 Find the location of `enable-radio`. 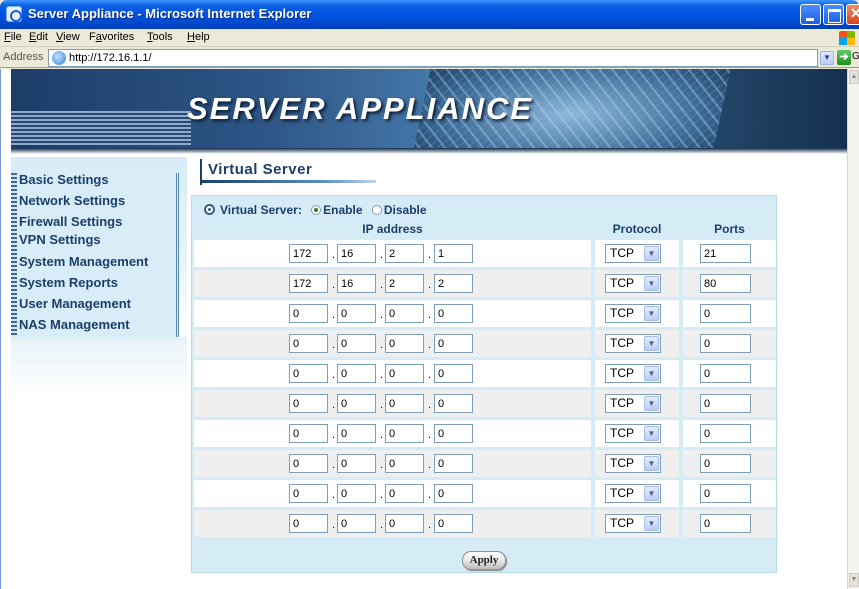

enable-radio is located at coordinates (316, 210).